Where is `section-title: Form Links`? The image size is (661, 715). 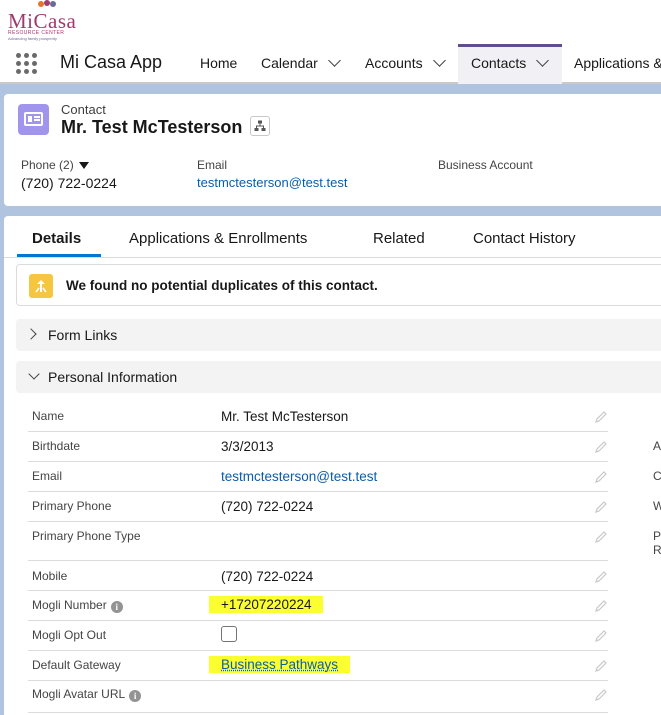 section-title: Form Links is located at coordinates (83, 335).